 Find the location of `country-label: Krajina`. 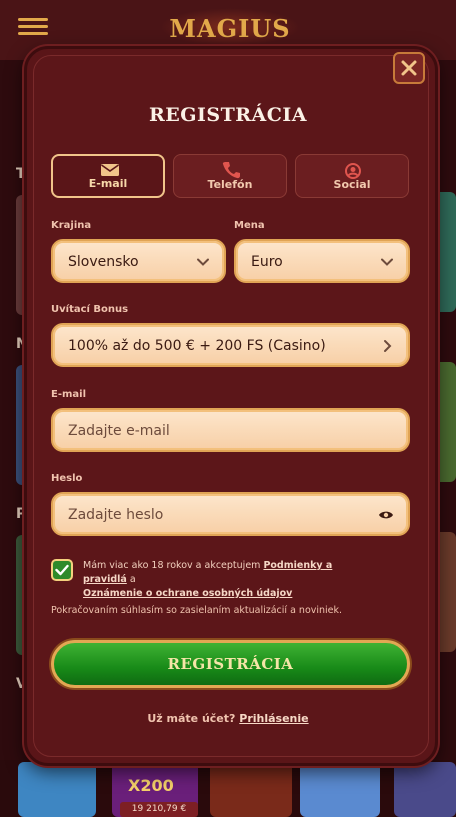

country-label: Krajina is located at coordinates (71, 225).